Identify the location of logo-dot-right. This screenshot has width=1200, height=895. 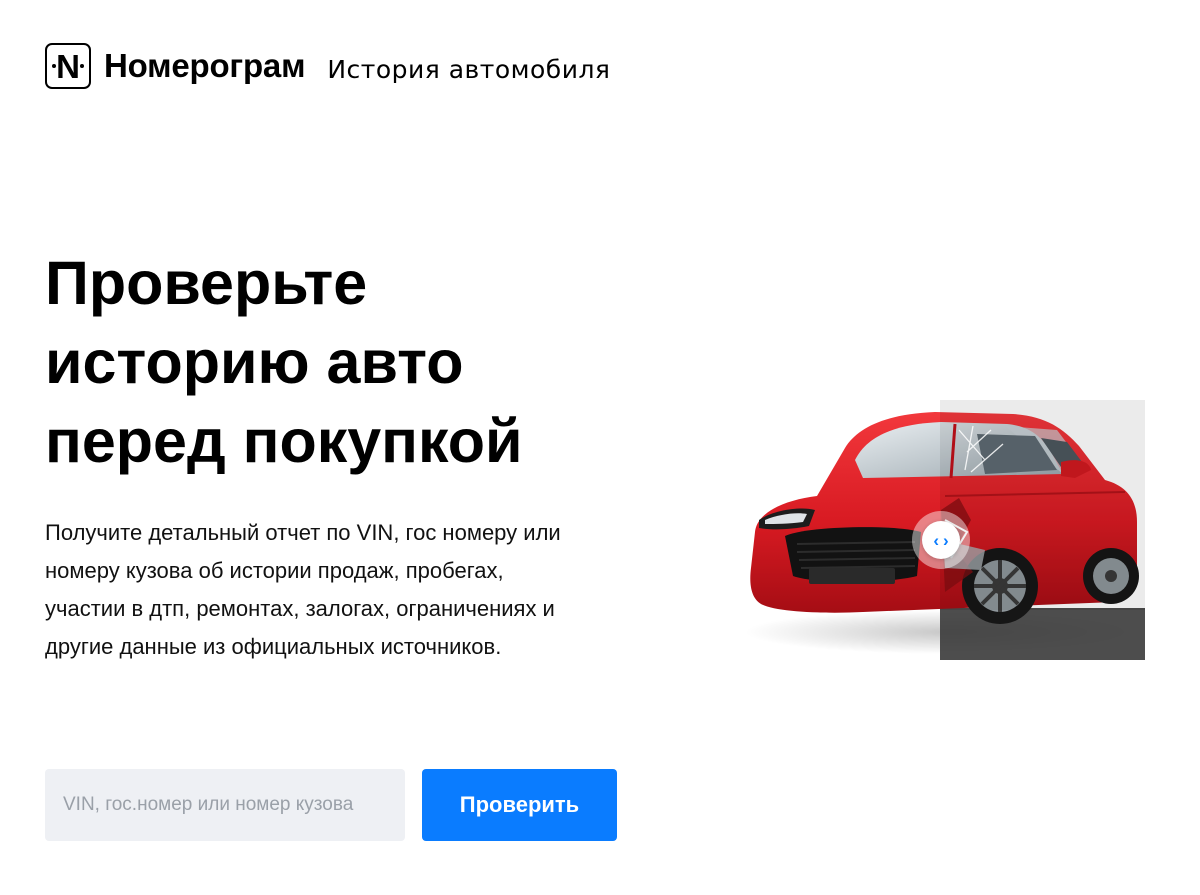
(82, 66).